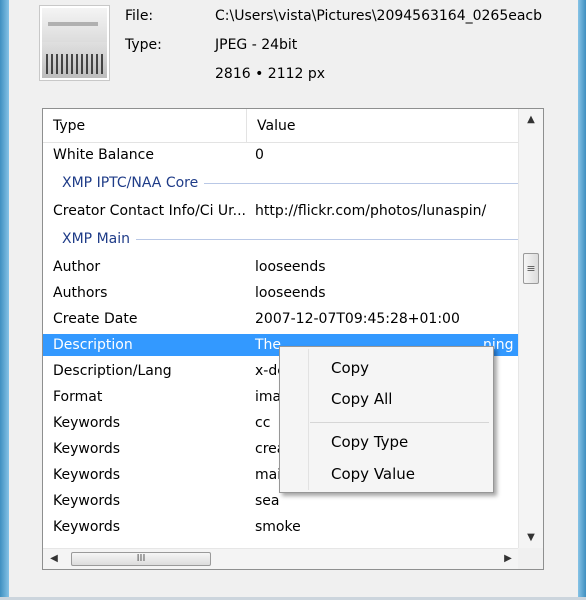 The height and width of the screenshot is (600, 586). I want to click on type-value: JPEG - 24bit, so click(256, 45).